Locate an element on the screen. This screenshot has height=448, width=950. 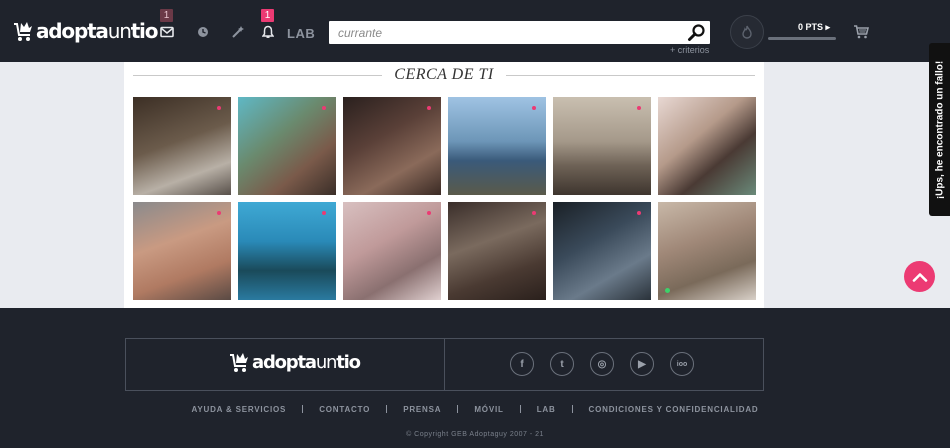
footer-logo: adoptauntio is located at coordinates (294, 362).